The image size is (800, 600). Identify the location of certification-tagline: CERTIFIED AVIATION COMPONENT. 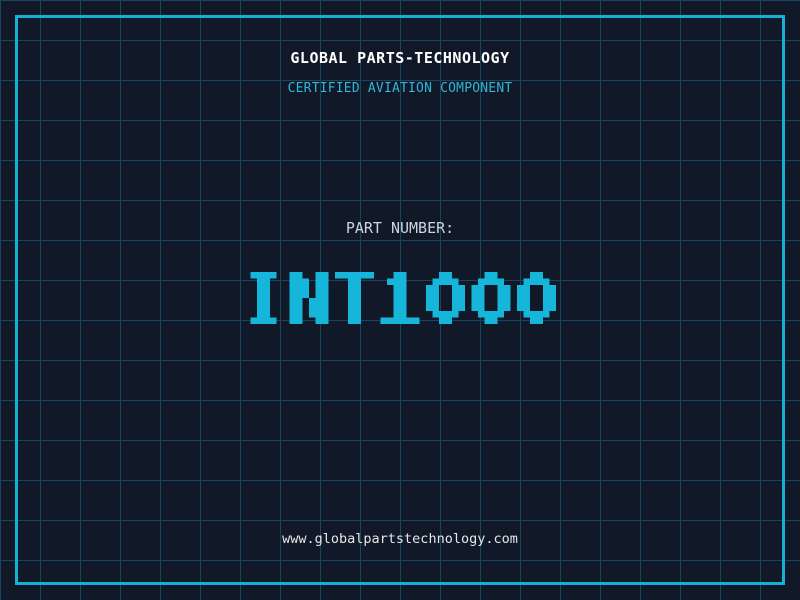
(400, 88).